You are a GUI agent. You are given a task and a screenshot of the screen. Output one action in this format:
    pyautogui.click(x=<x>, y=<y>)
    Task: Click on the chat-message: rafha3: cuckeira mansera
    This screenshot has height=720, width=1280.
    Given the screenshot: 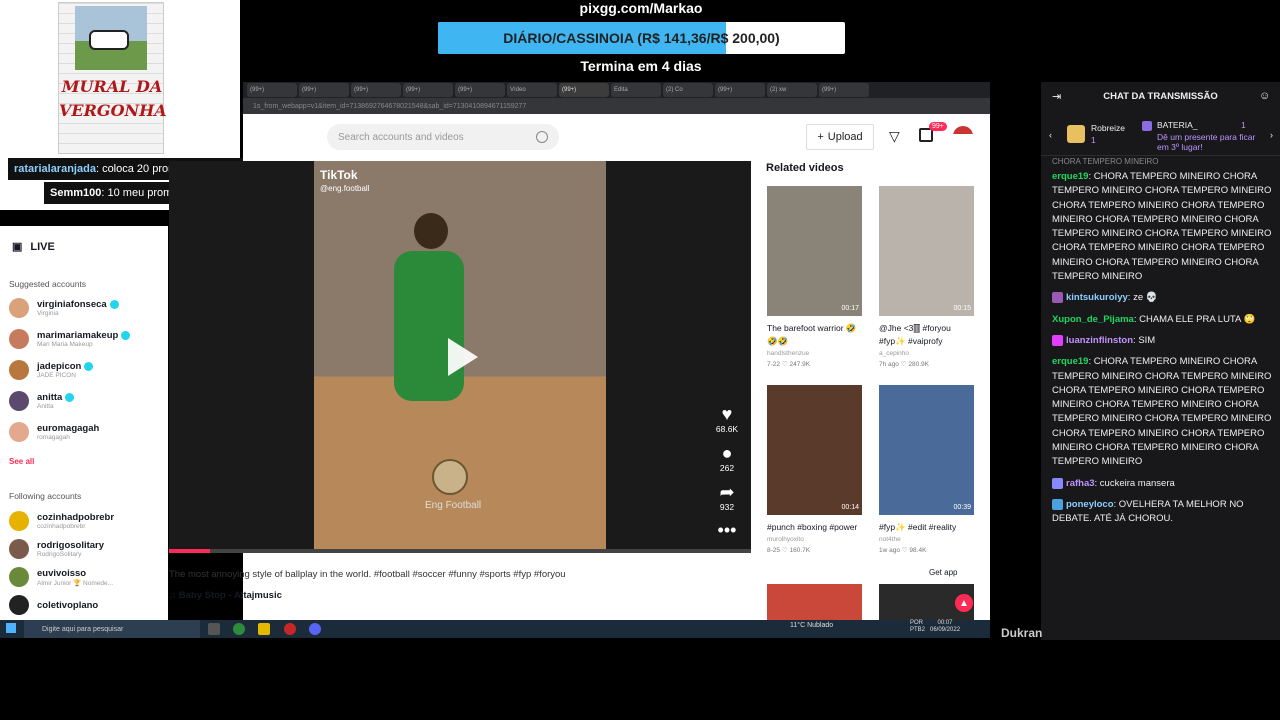 What is the action you would take?
    pyautogui.click(x=1163, y=484)
    